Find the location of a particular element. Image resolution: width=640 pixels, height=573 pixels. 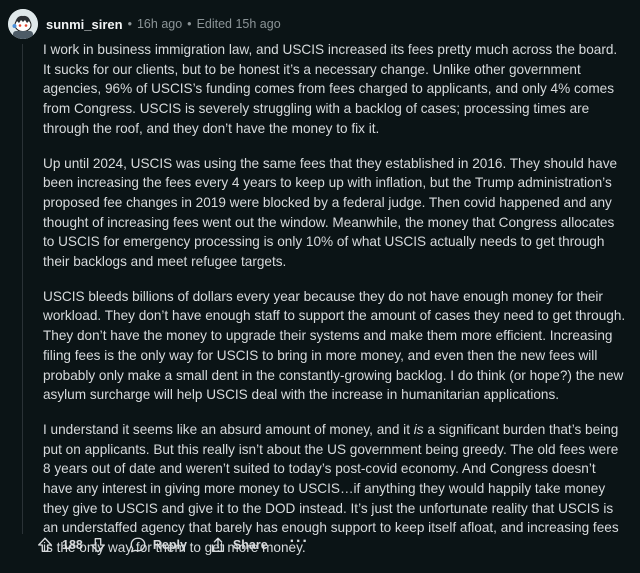

reply-label: Reply is located at coordinates (169, 545).